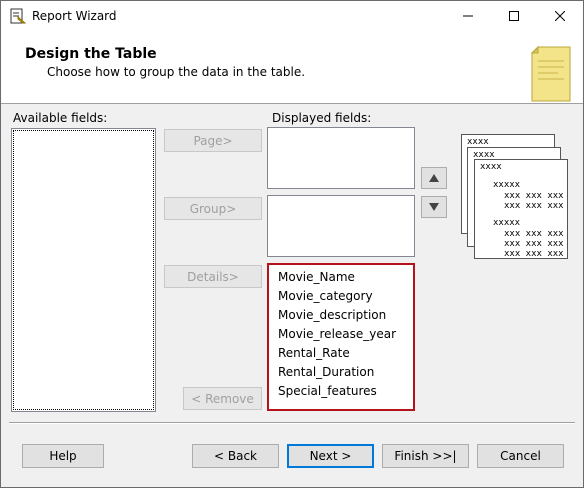 This screenshot has width=584, height=488. What do you see at coordinates (341, 158) in the screenshot?
I see `page-fields-list` at bounding box center [341, 158].